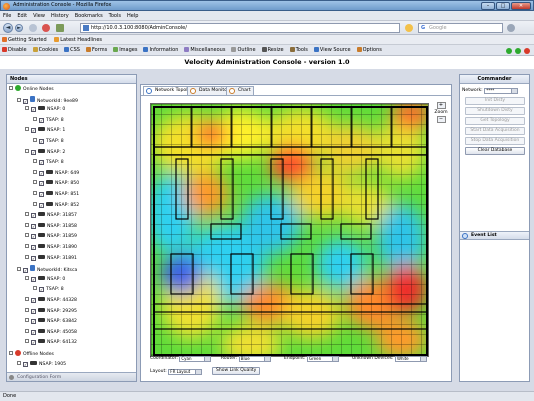  What do you see at coordinates (51, 237) in the screenshot?
I see `tree-row-node: ✓ NSAP: 31859` at bounding box center [51, 237].